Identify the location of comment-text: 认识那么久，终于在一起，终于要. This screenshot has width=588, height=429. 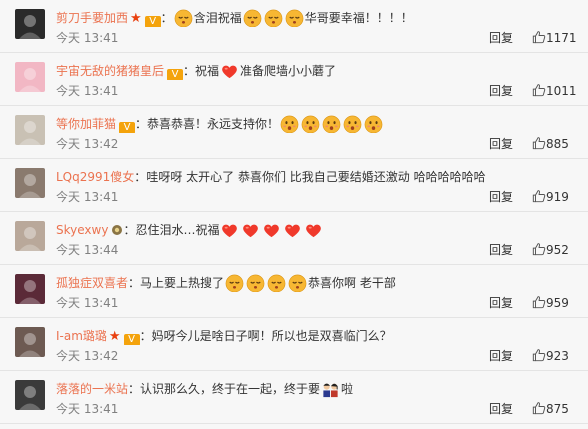
(230, 389).